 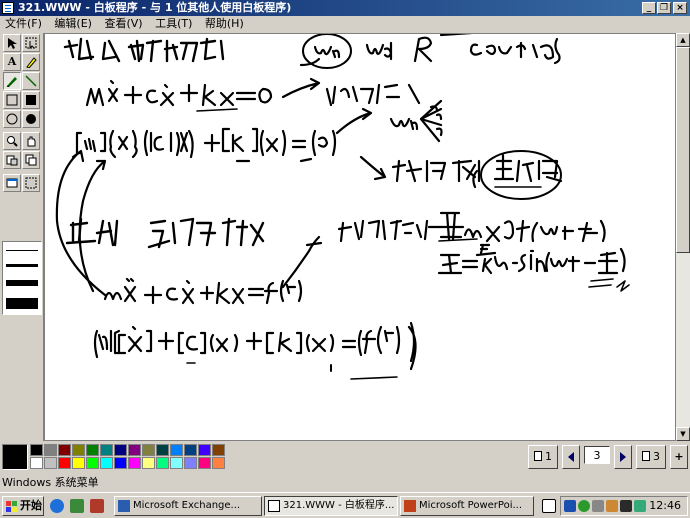 I want to click on matrix-equation-forced, so click(x=255, y=350).